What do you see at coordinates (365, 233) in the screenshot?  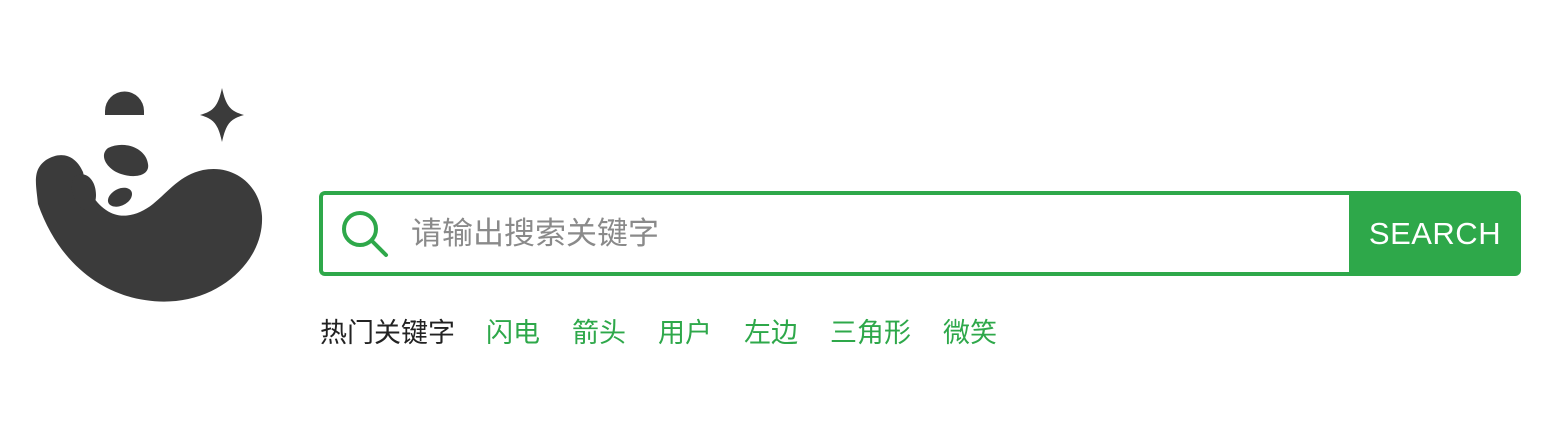 I see `search-icon` at bounding box center [365, 233].